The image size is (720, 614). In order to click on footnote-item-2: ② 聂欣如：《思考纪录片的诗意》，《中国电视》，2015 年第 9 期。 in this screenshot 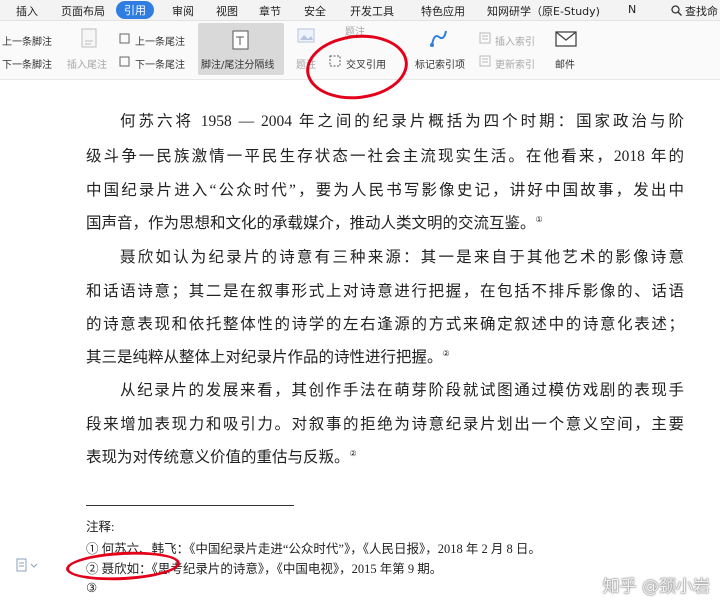, I will do `click(264, 567)`.